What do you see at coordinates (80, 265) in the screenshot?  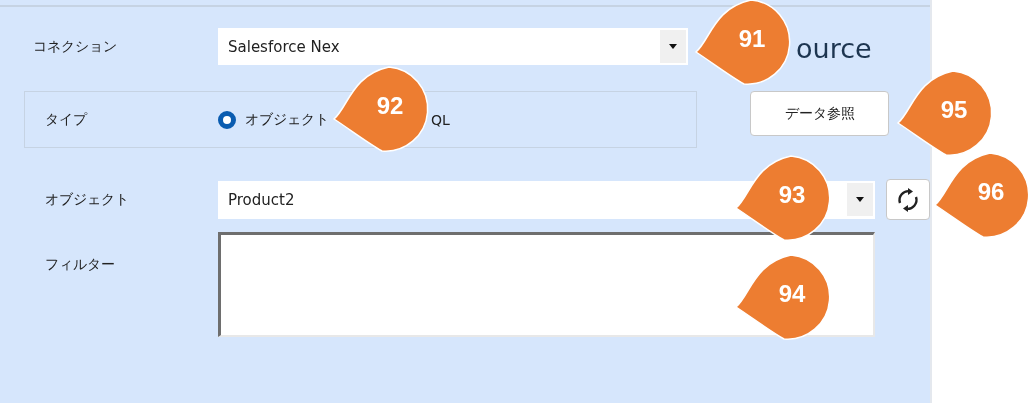 I see `field-label: フィルター` at bounding box center [80, 265].